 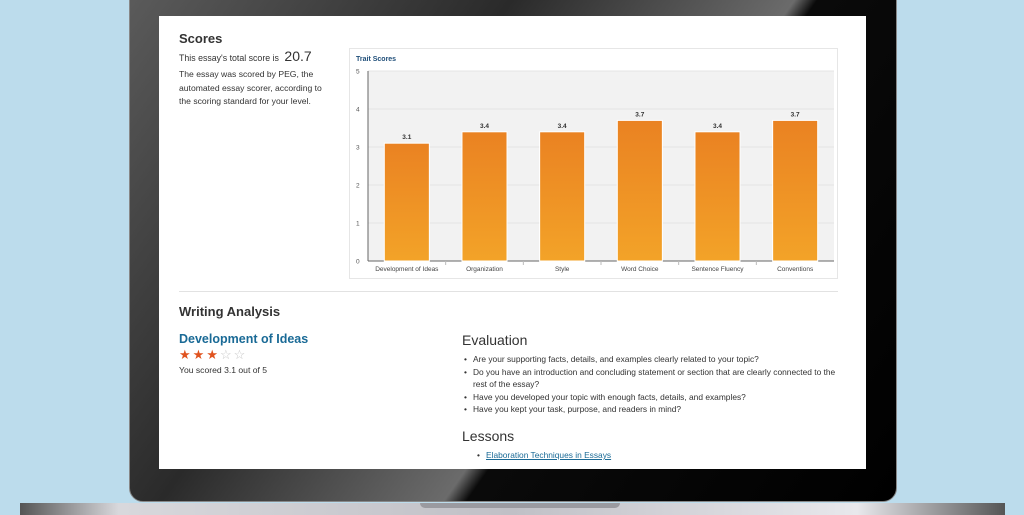 What do you see at coordinates (230, 311) in the screenshot?
I see `writing-analysis-heading: Writing Analysis` at bounding box center [230, 311].